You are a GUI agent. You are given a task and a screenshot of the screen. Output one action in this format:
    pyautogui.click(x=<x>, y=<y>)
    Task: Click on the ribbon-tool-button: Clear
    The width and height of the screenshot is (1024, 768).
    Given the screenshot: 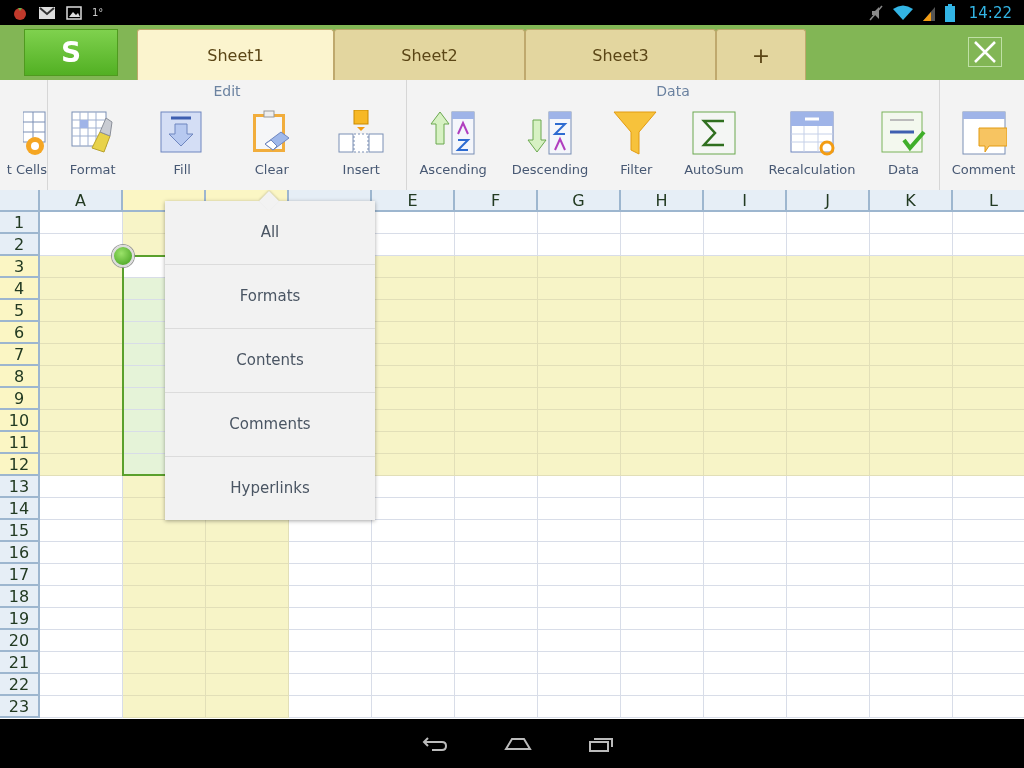 What is the action you would take?
    pyautogui.click(x=272, y=140)
    